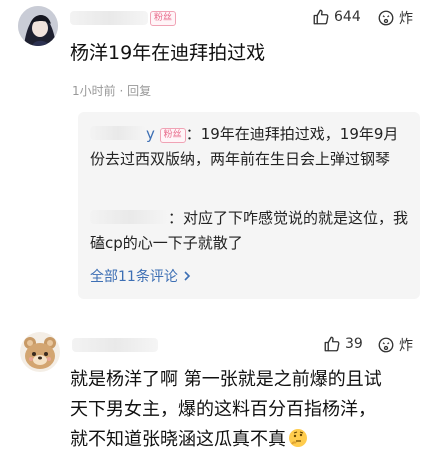  Describe the element at coordinates (134, 277) in the screenshot. I see `view-all-label: 全部11条评论` at that location.